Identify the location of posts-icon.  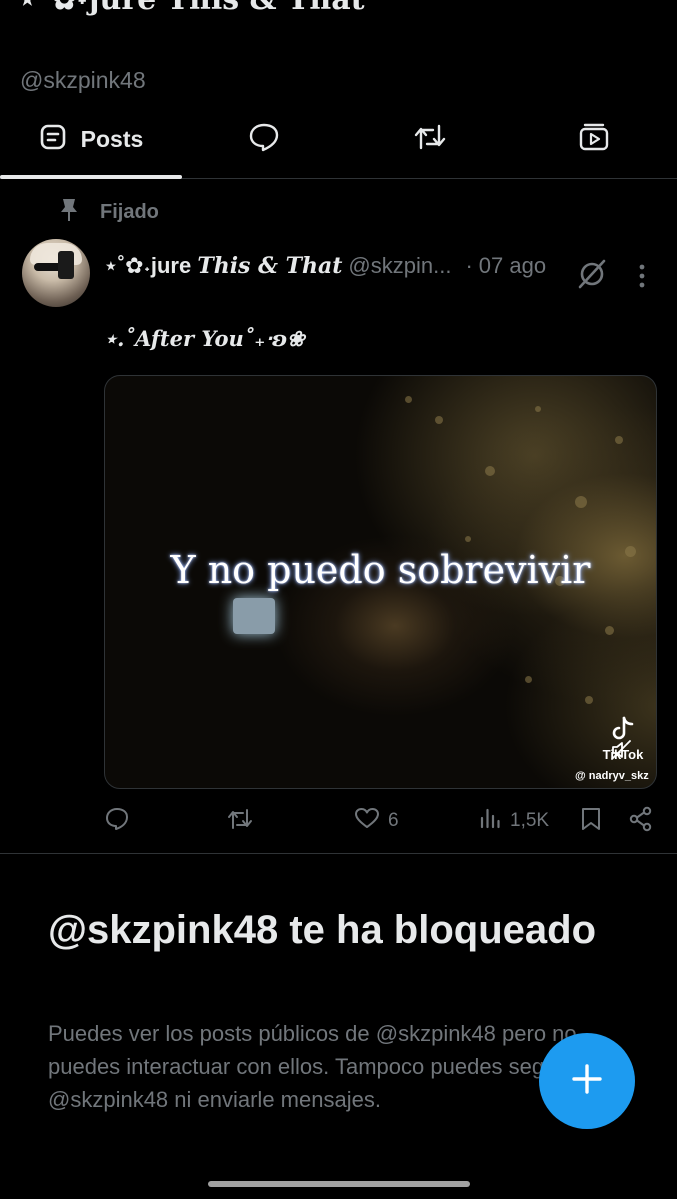
(53, 139).